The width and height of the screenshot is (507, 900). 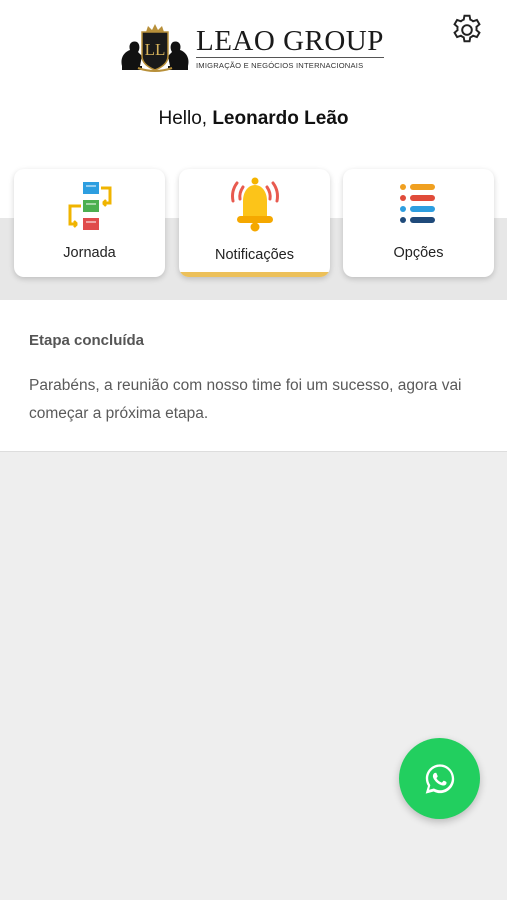 I want to click on flowchart-icon, so click(x=89, y=206).